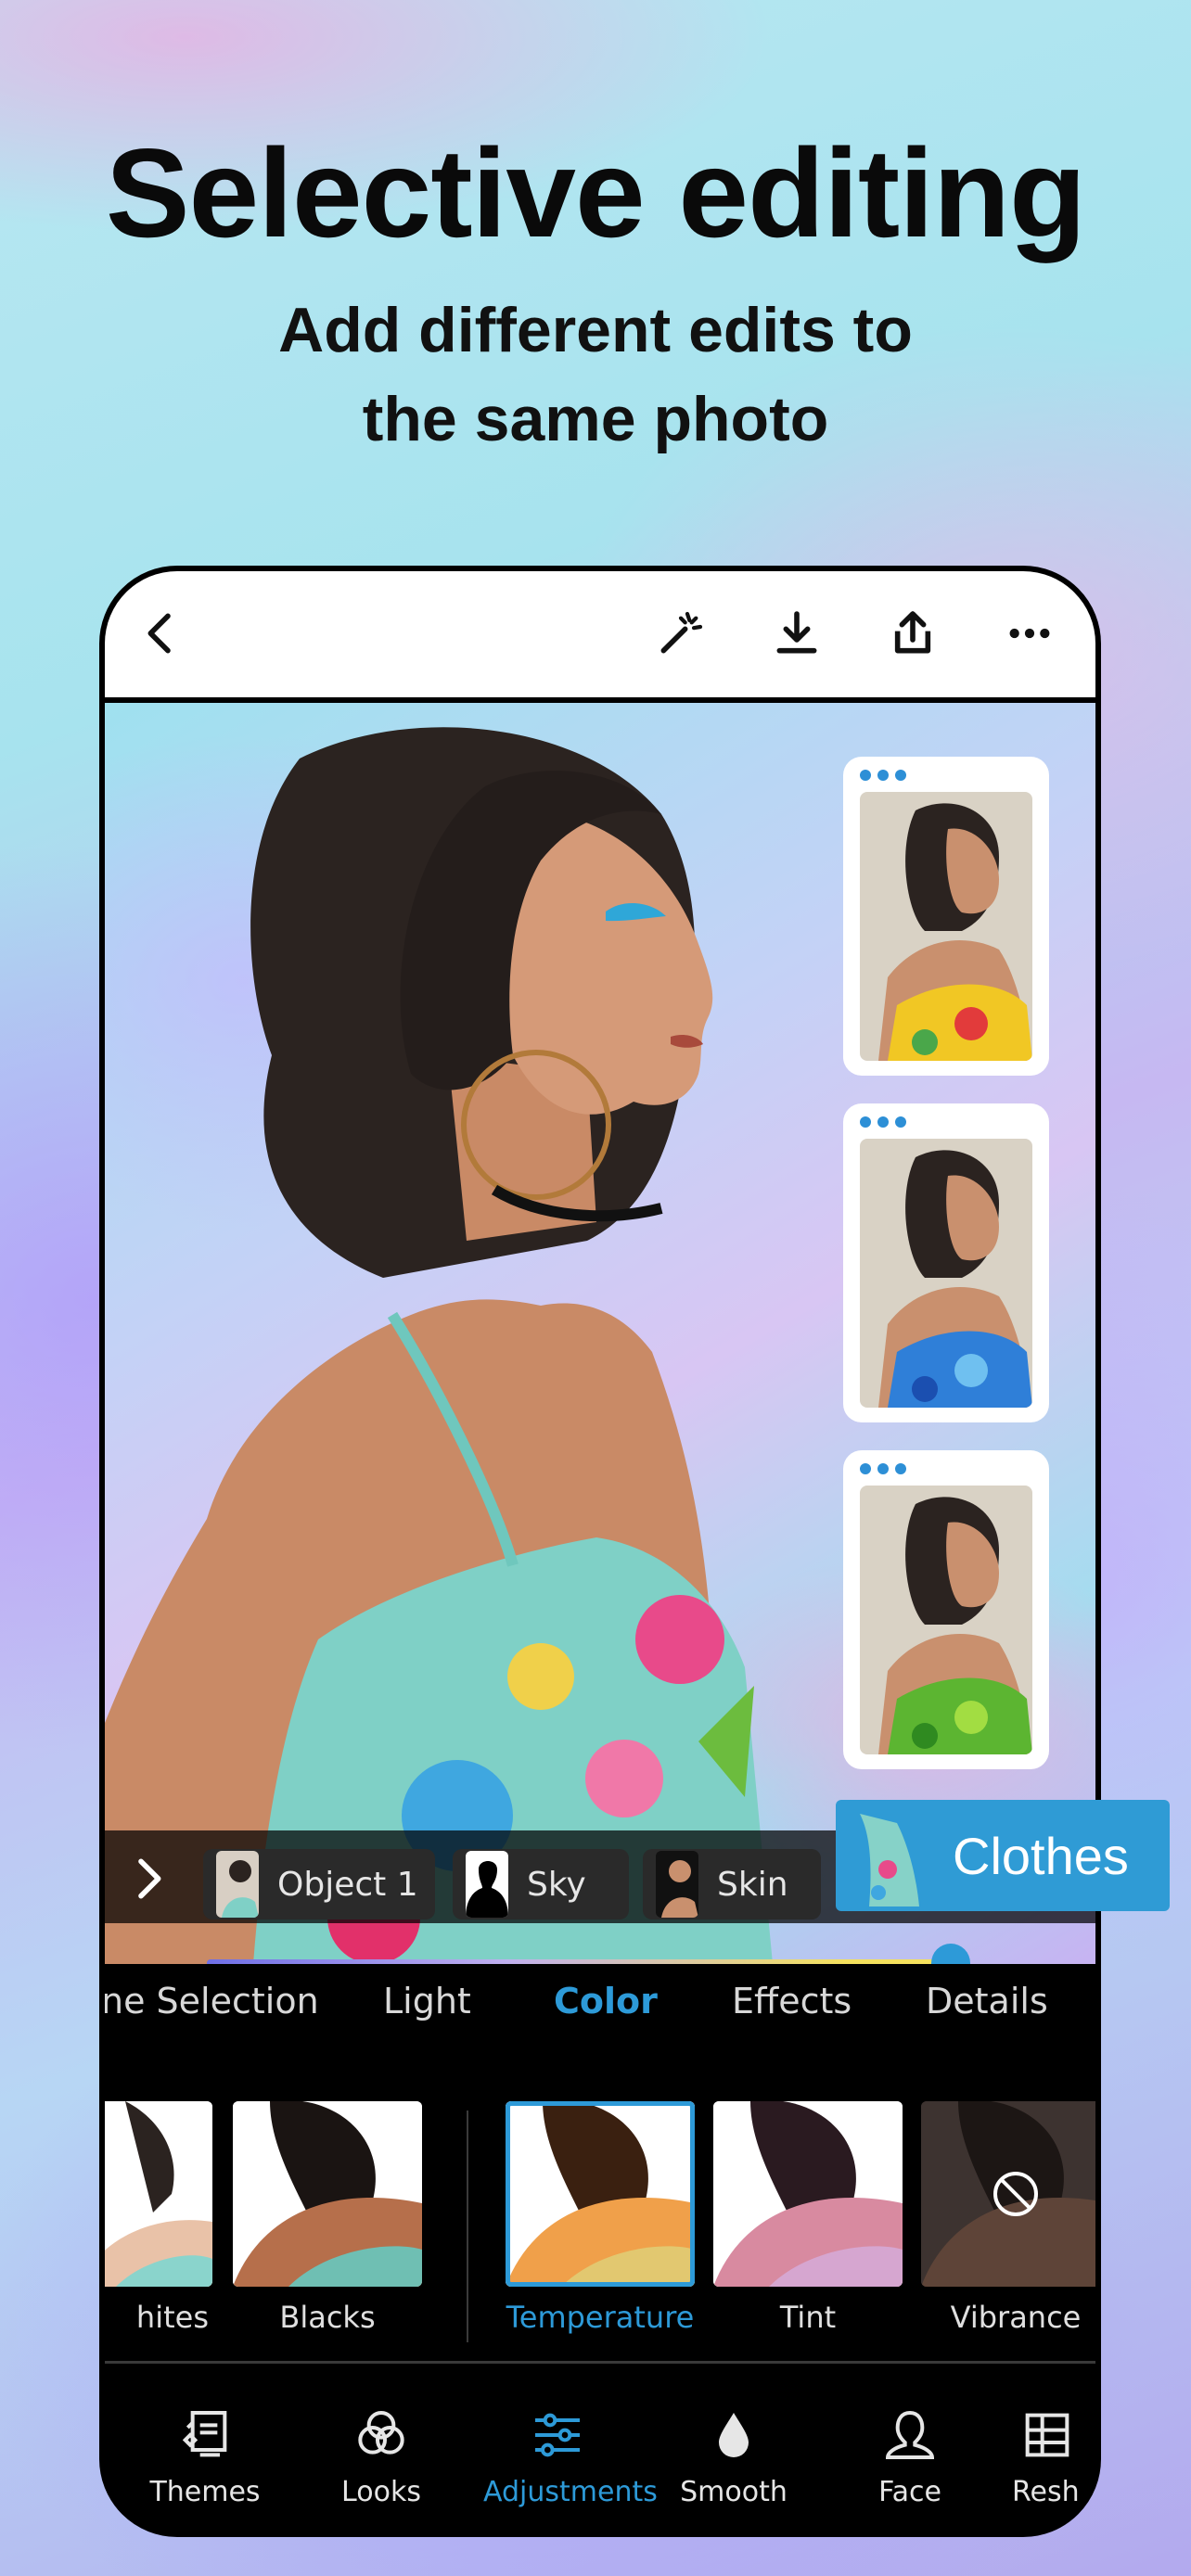 The image size is (1191, 2576). What do you see at coordinates (734, 2492) in the screenshot?
I see `nav-label: Smooth` at bounding box center [734, 2492].